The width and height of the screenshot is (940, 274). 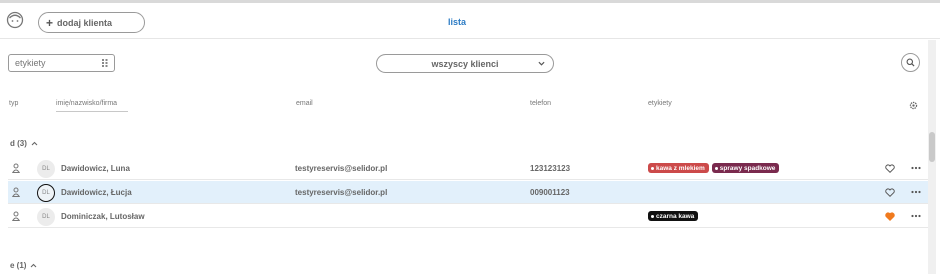 I want to click on client-name: Dawidowicz, Łucja, so click(x=96, y=192).